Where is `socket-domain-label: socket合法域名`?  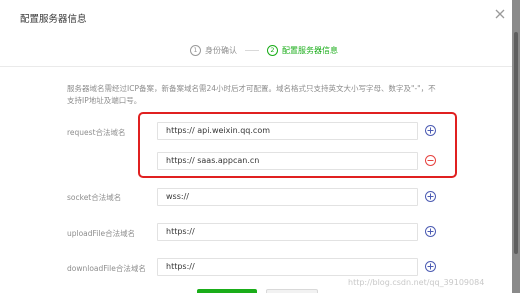
socket-domain-label: socket合法域名 is located at coordinates (94, 197).